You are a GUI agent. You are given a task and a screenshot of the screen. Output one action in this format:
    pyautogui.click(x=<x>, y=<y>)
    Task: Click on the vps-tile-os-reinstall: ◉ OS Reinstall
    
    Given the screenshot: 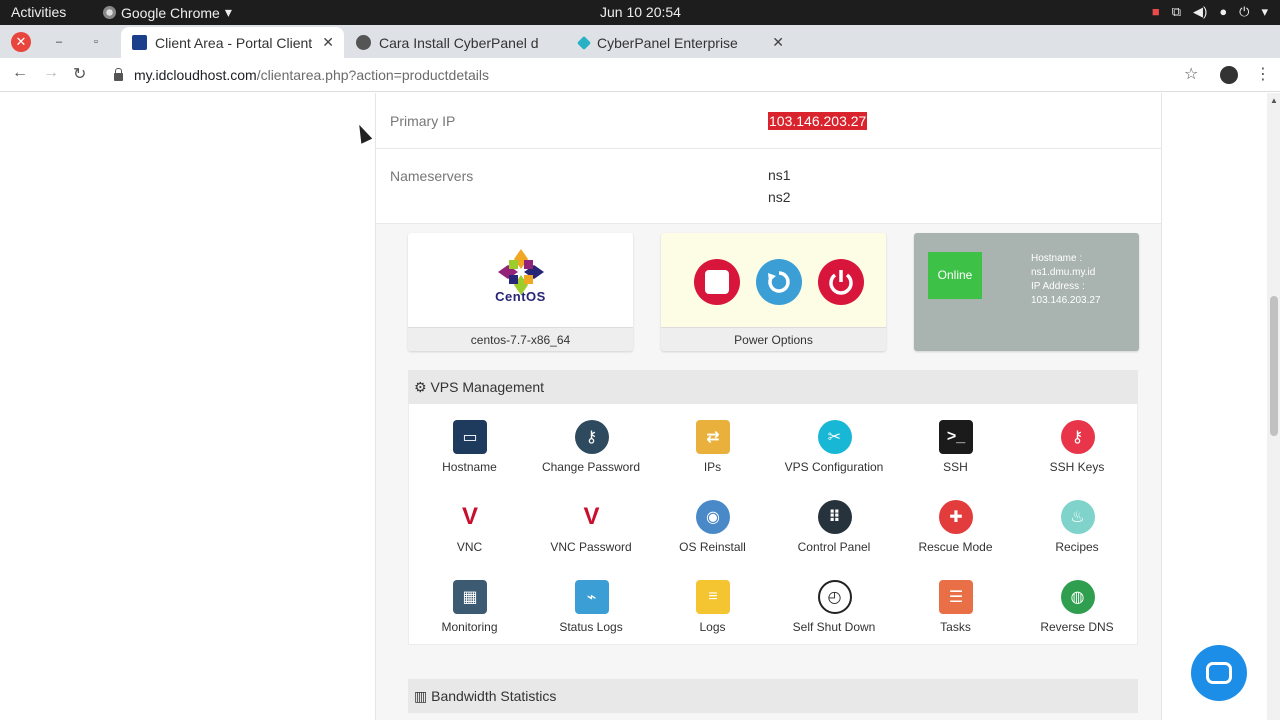 What is the action you would take?
    pyautogui.click(x=712, y=532)
    